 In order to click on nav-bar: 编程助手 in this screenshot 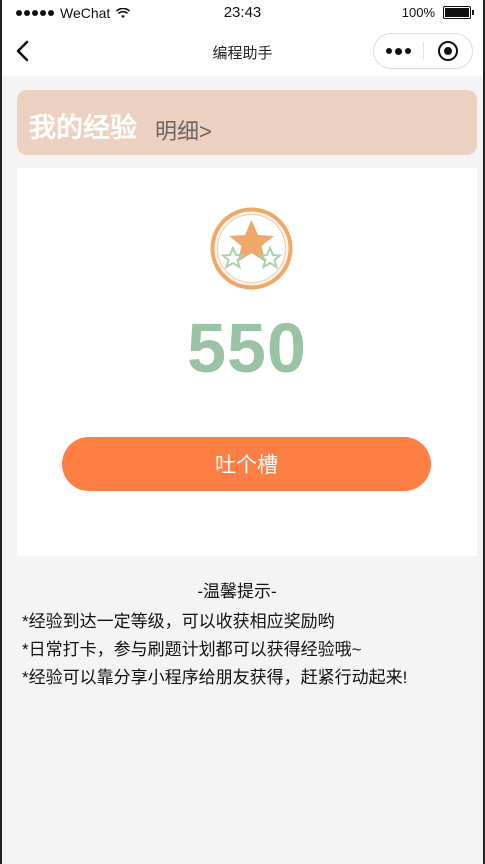, I will do `click(242, 51)`.